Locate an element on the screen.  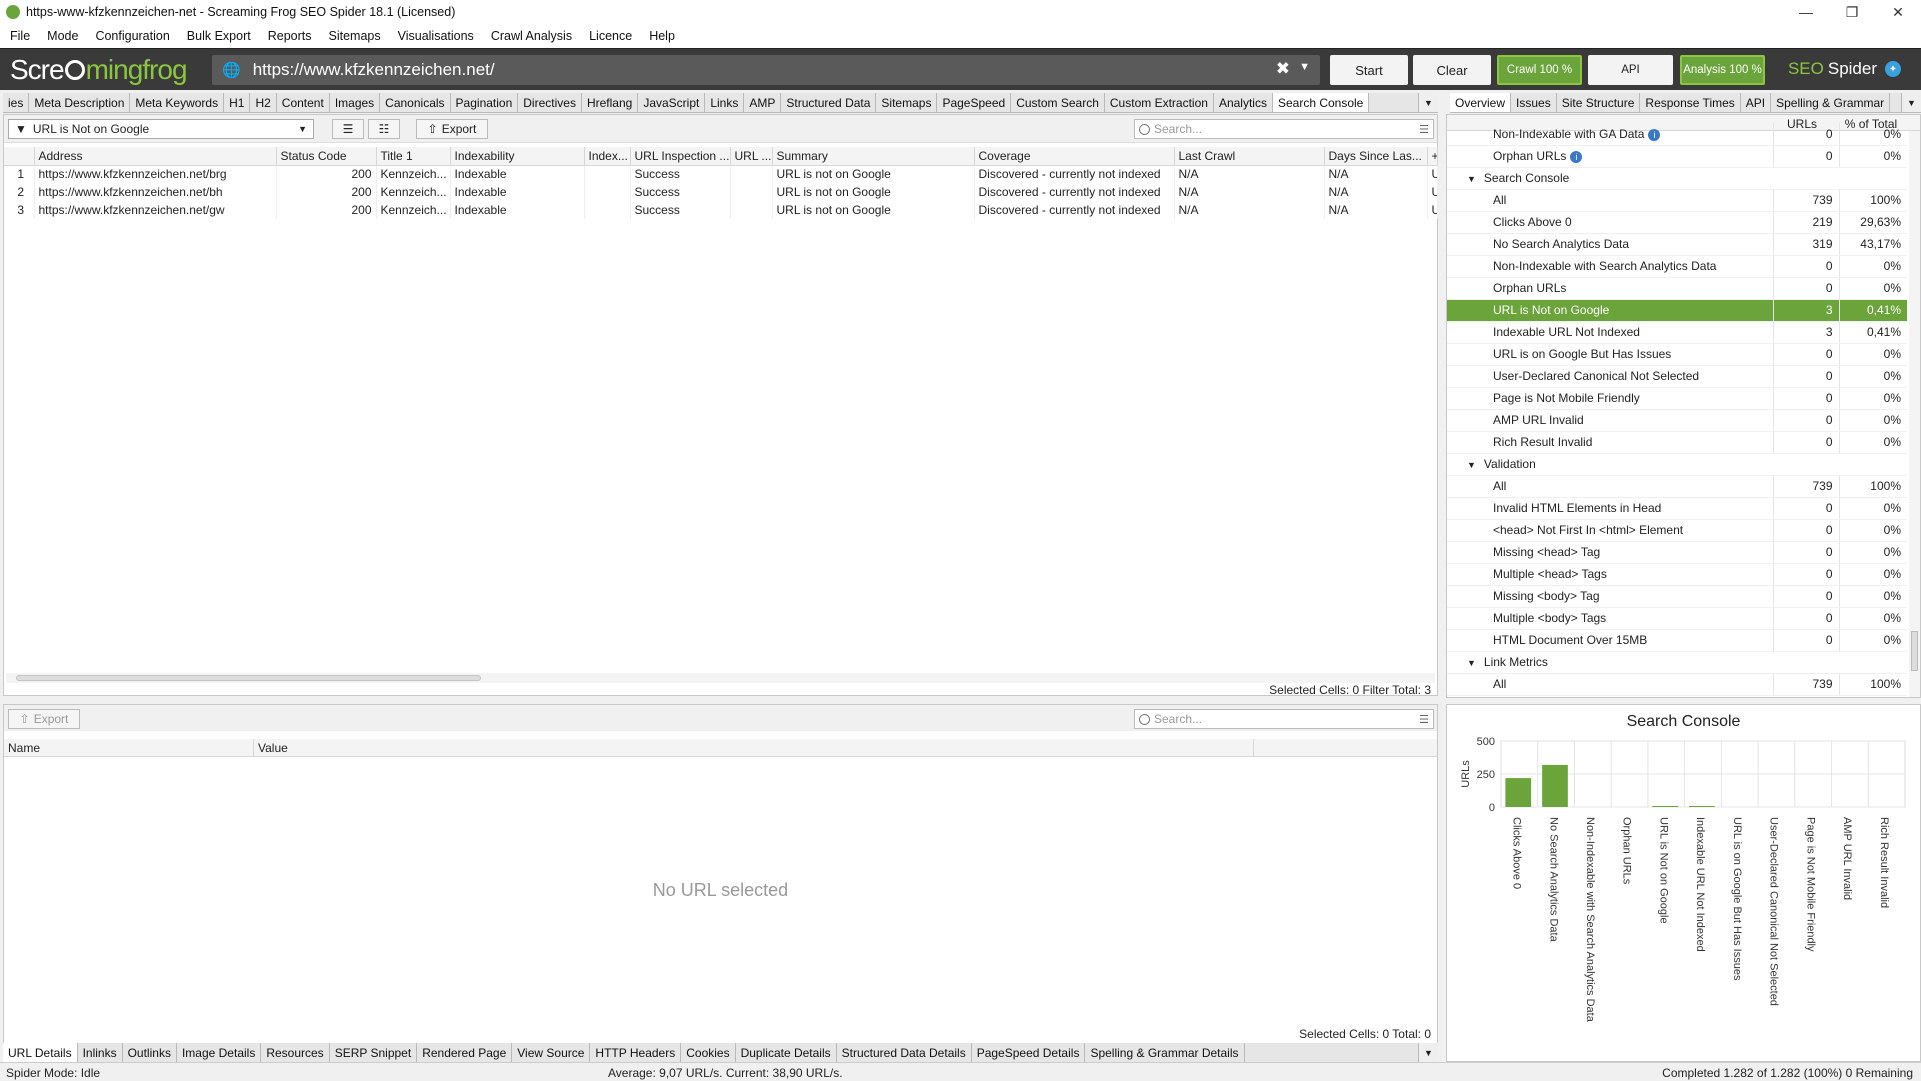
tab-pagespeed-details: PageSpeed Details is located at coordinates (1029, 1052).